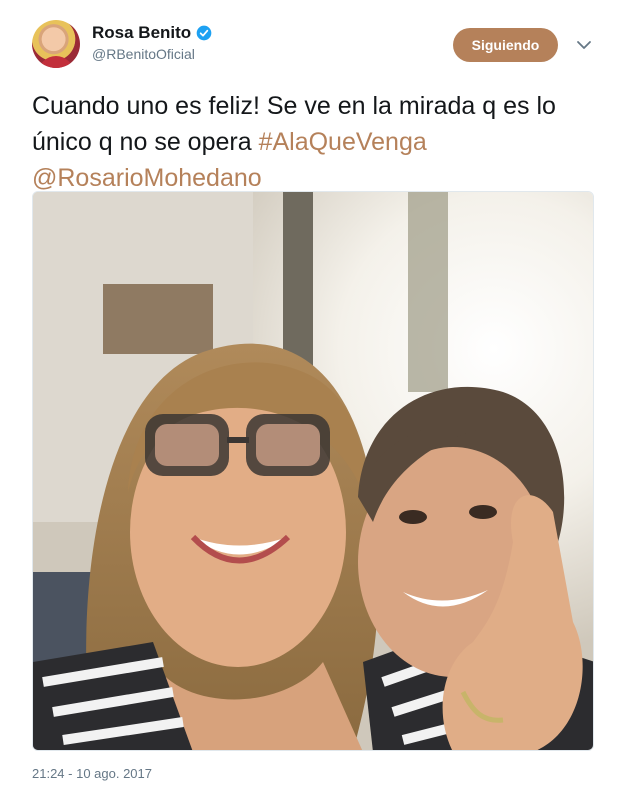  I want to click on chevron-down-icon, so click(584, 45).